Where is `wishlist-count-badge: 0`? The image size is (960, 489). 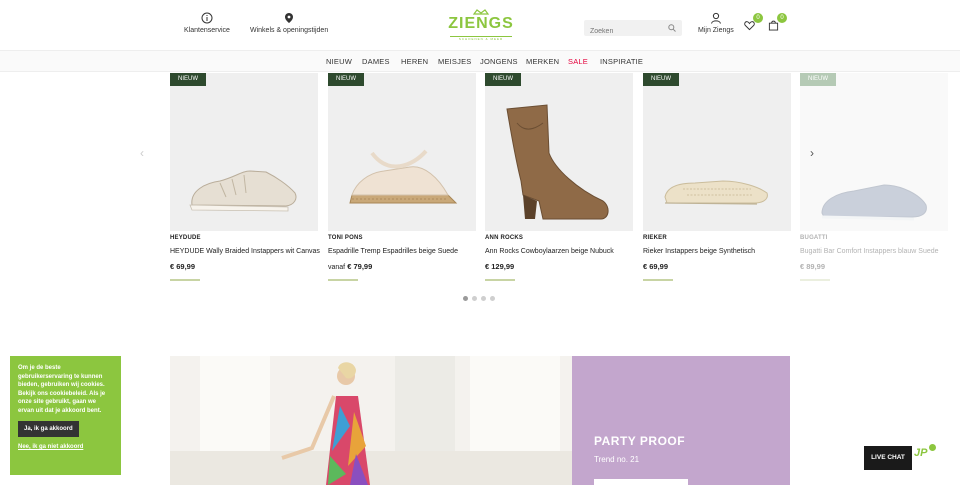 wishlist-count-badge: 0 is located at coordinates (758, 18).